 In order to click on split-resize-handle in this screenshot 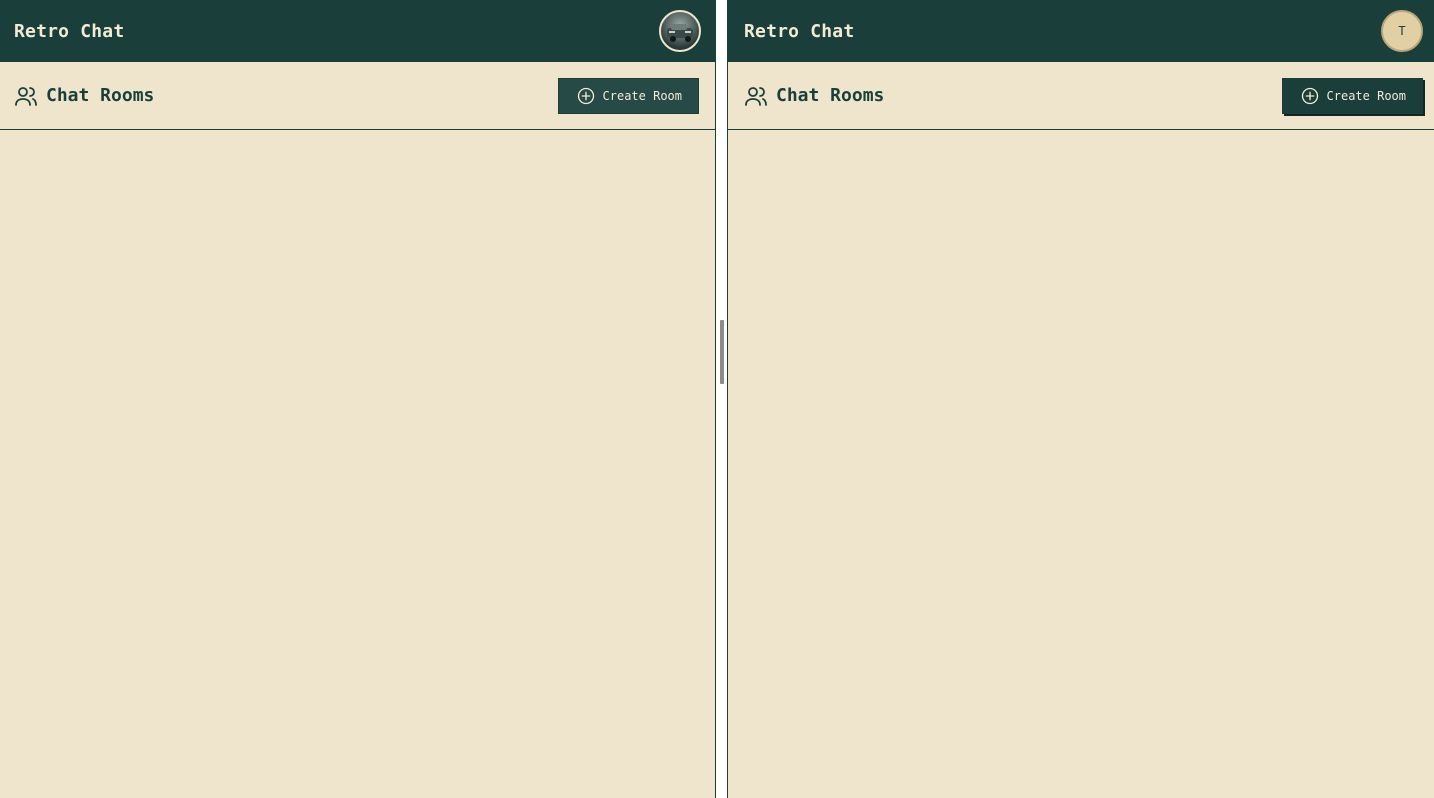, I will do `click(722, 352)`.